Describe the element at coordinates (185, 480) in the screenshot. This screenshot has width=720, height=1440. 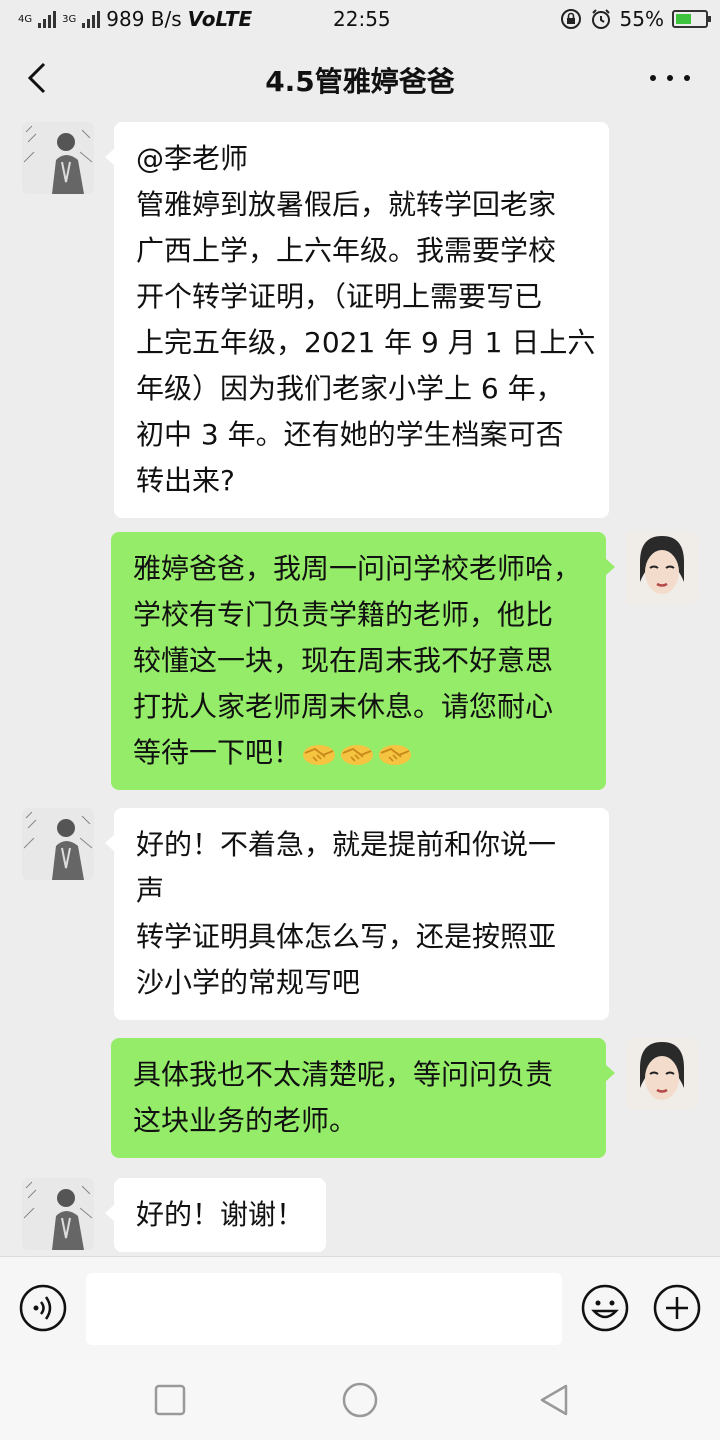
I see `message-line: 转出来?` at that location.